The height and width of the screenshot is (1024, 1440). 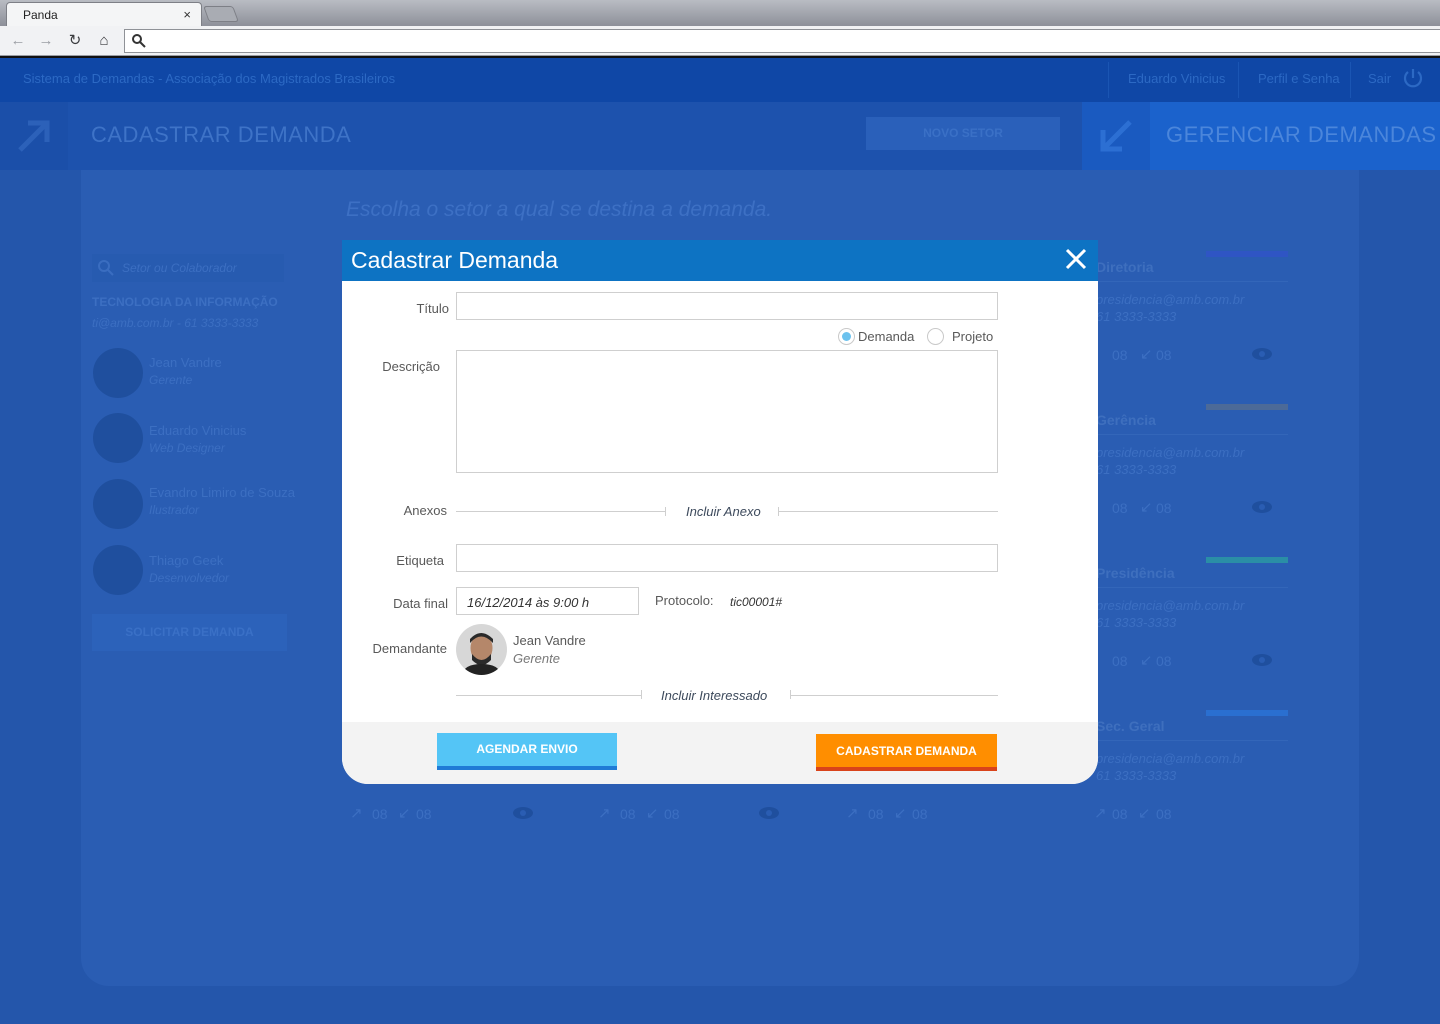 I want to click on sector-name: Presidência, so click(x=1135, y=573).